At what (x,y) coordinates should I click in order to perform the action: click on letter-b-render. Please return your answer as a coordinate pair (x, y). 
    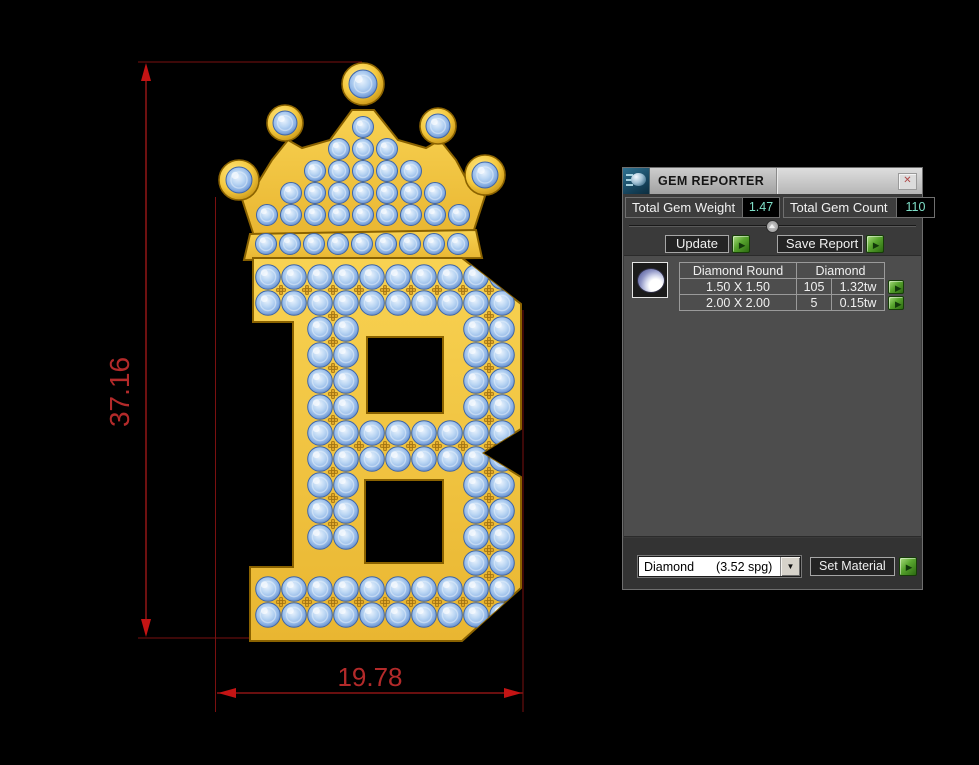
    Looking at the image, I should click on (385, 449).